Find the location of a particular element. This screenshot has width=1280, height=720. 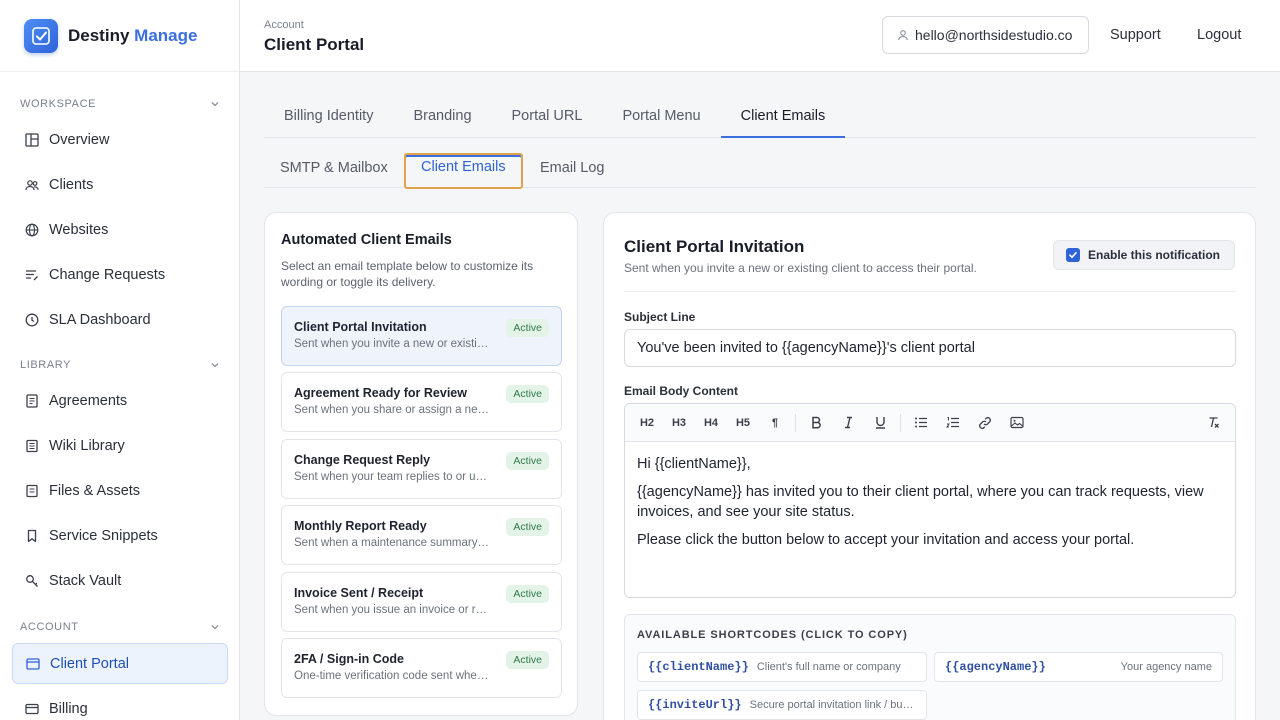

paragraph-button: ¶ is located at coordinates (775, 423).